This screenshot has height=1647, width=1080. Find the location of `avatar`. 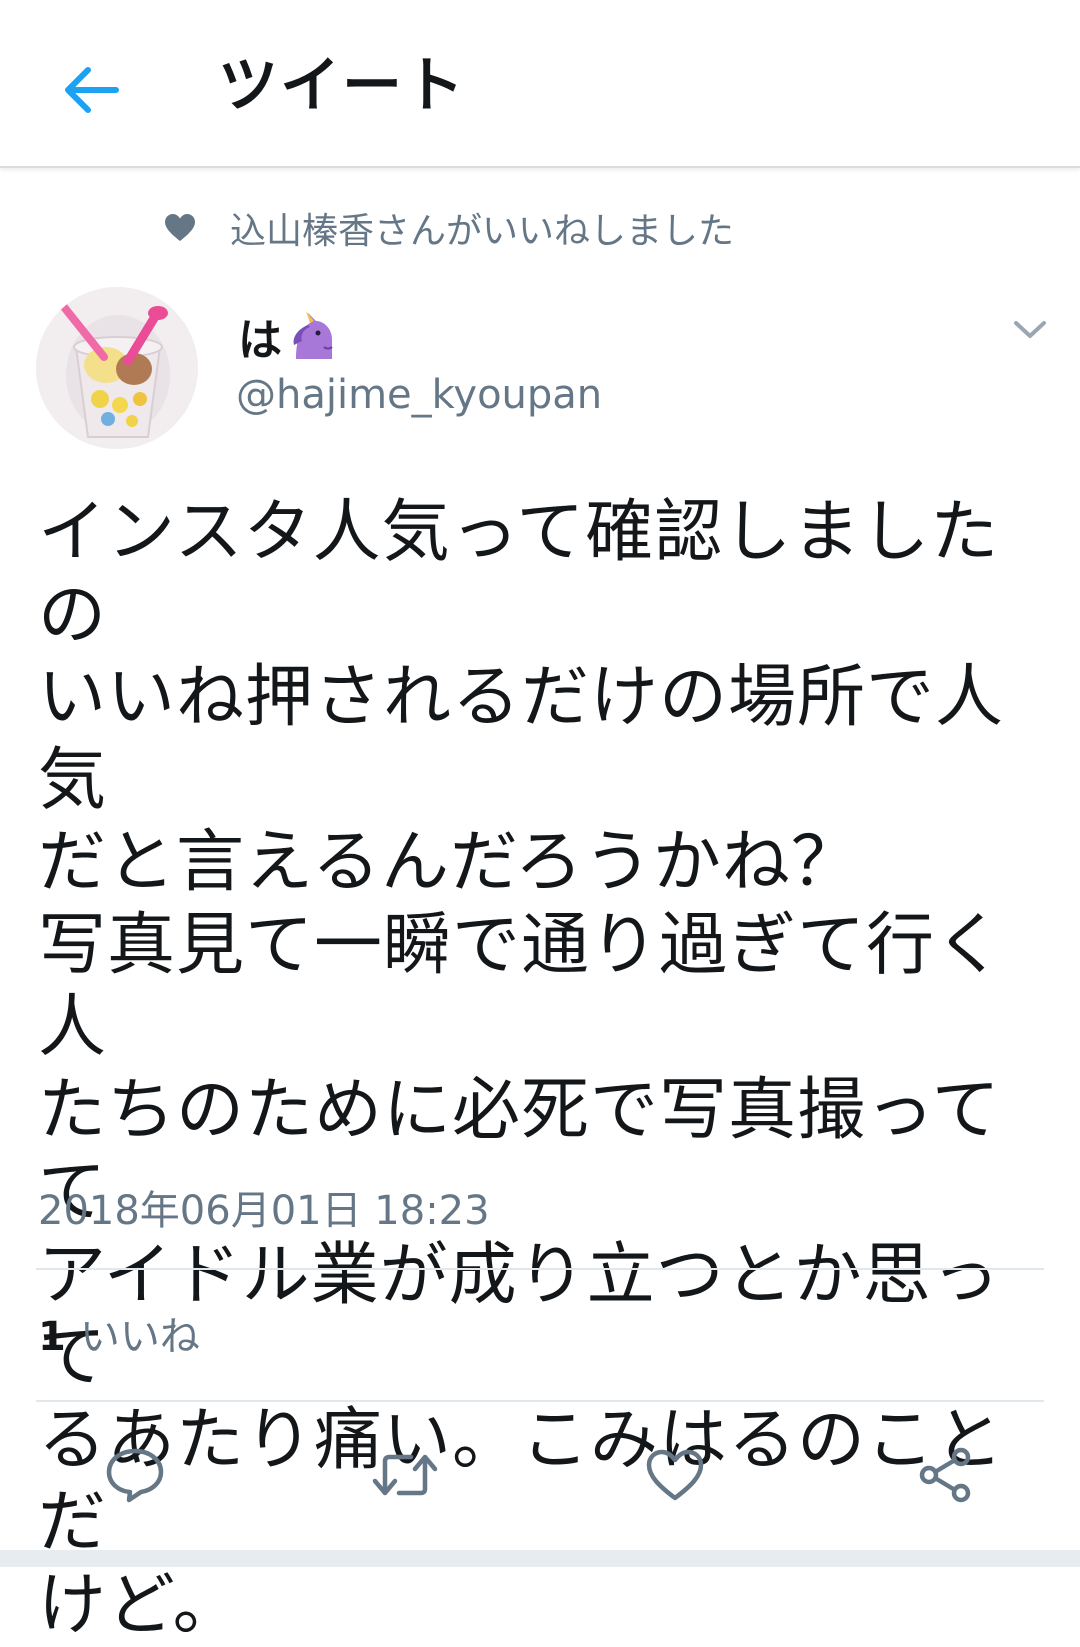

avatar is located at coordinates (117, 368).